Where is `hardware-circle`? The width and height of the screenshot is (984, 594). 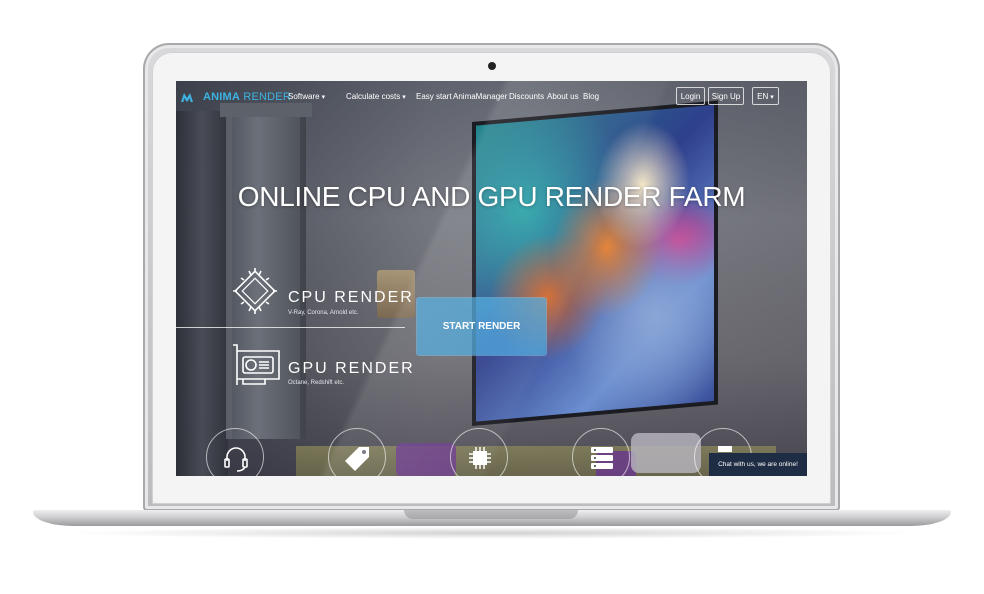
hardware-circle is located at coordinates (479, 452).